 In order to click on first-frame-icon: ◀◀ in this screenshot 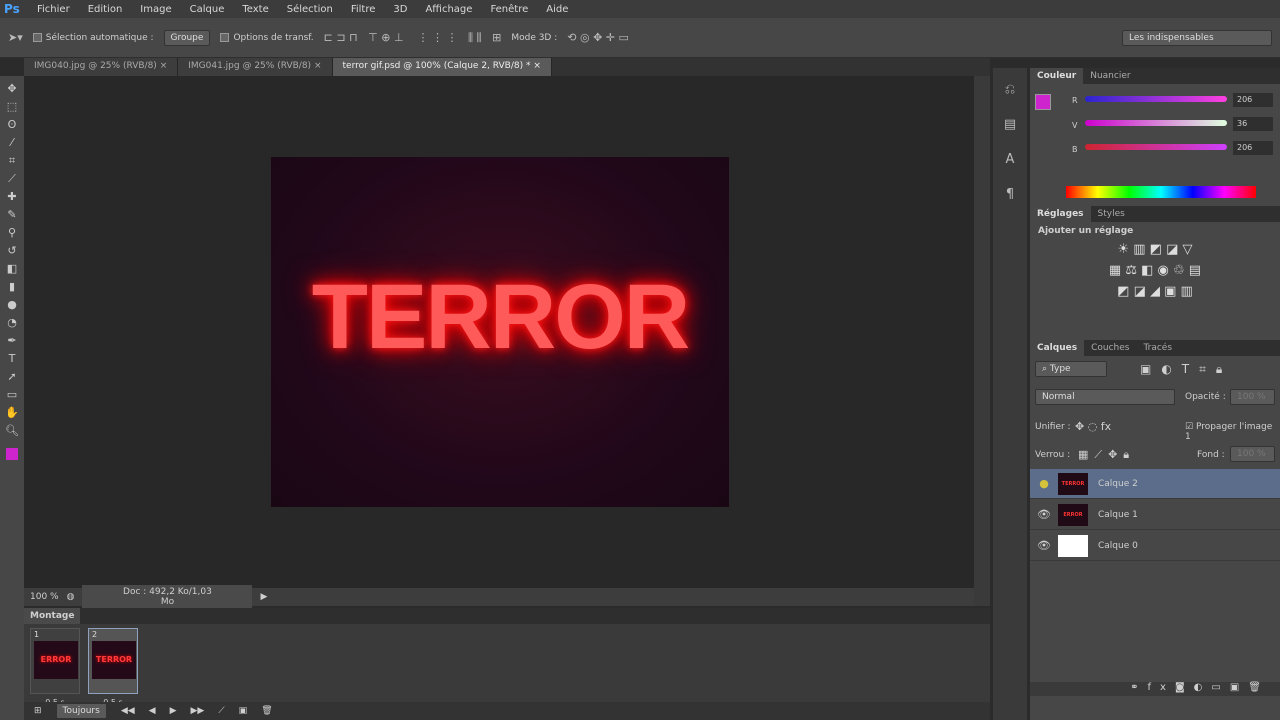, I will do `click(128, 711)`.